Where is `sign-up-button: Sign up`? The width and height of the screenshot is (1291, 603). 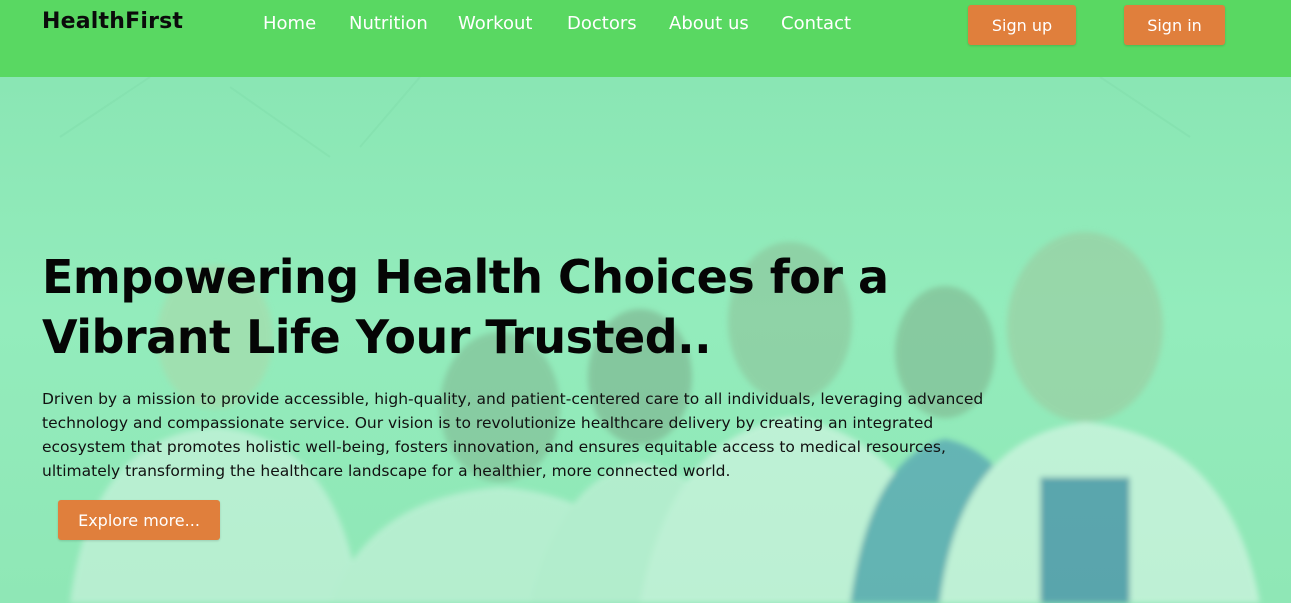
sign-up-button: Sign up is located at coordinates (1022, 25).